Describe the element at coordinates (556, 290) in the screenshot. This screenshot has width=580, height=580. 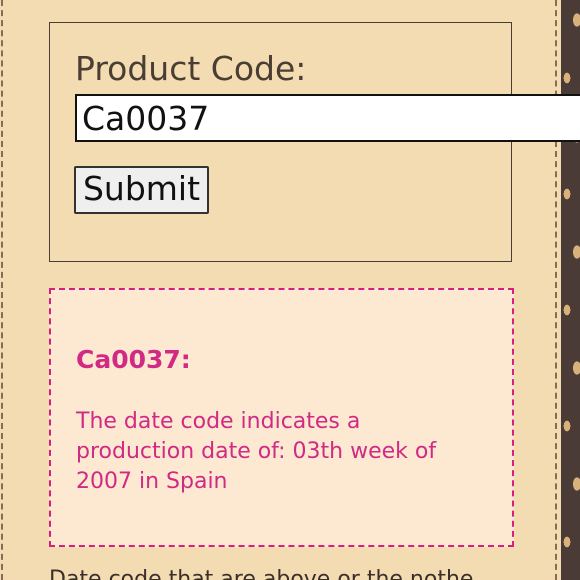
I see `right-dashed-border` at that location.